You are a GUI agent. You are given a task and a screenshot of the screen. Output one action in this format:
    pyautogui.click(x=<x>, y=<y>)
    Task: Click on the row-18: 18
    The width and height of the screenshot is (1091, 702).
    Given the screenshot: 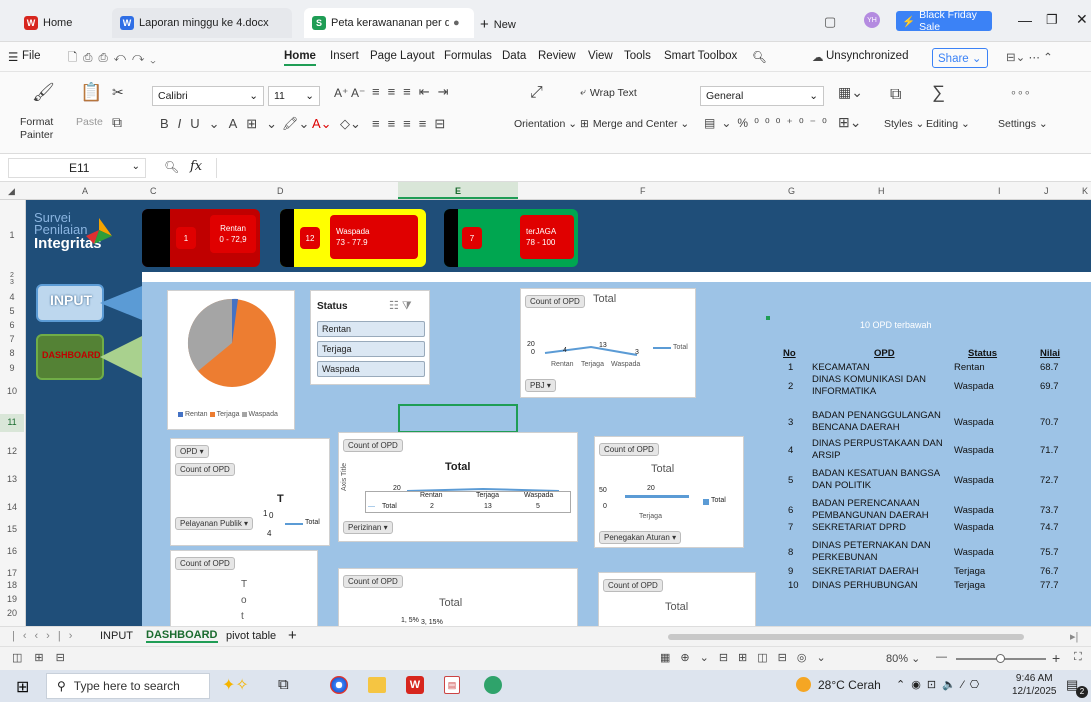 What is the action you would take?
    pyautogui.click(x=12, y=585)
    